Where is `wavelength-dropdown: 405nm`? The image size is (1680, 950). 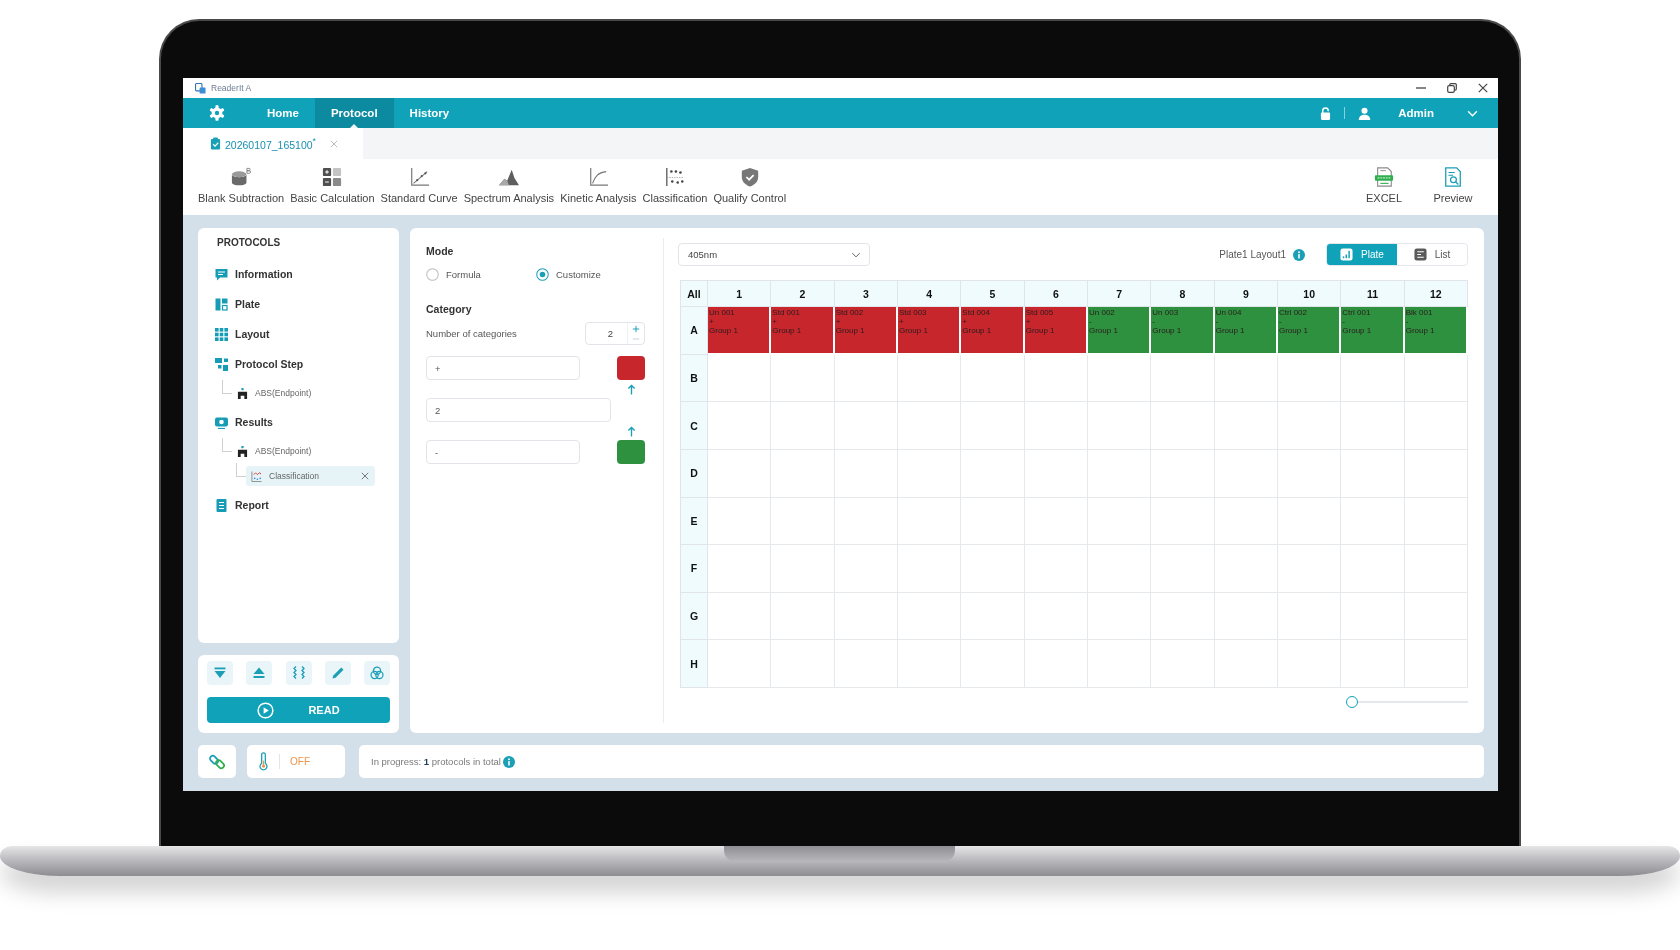
wavelength-dropdown: 405nm is located at coordinates (774, 254).